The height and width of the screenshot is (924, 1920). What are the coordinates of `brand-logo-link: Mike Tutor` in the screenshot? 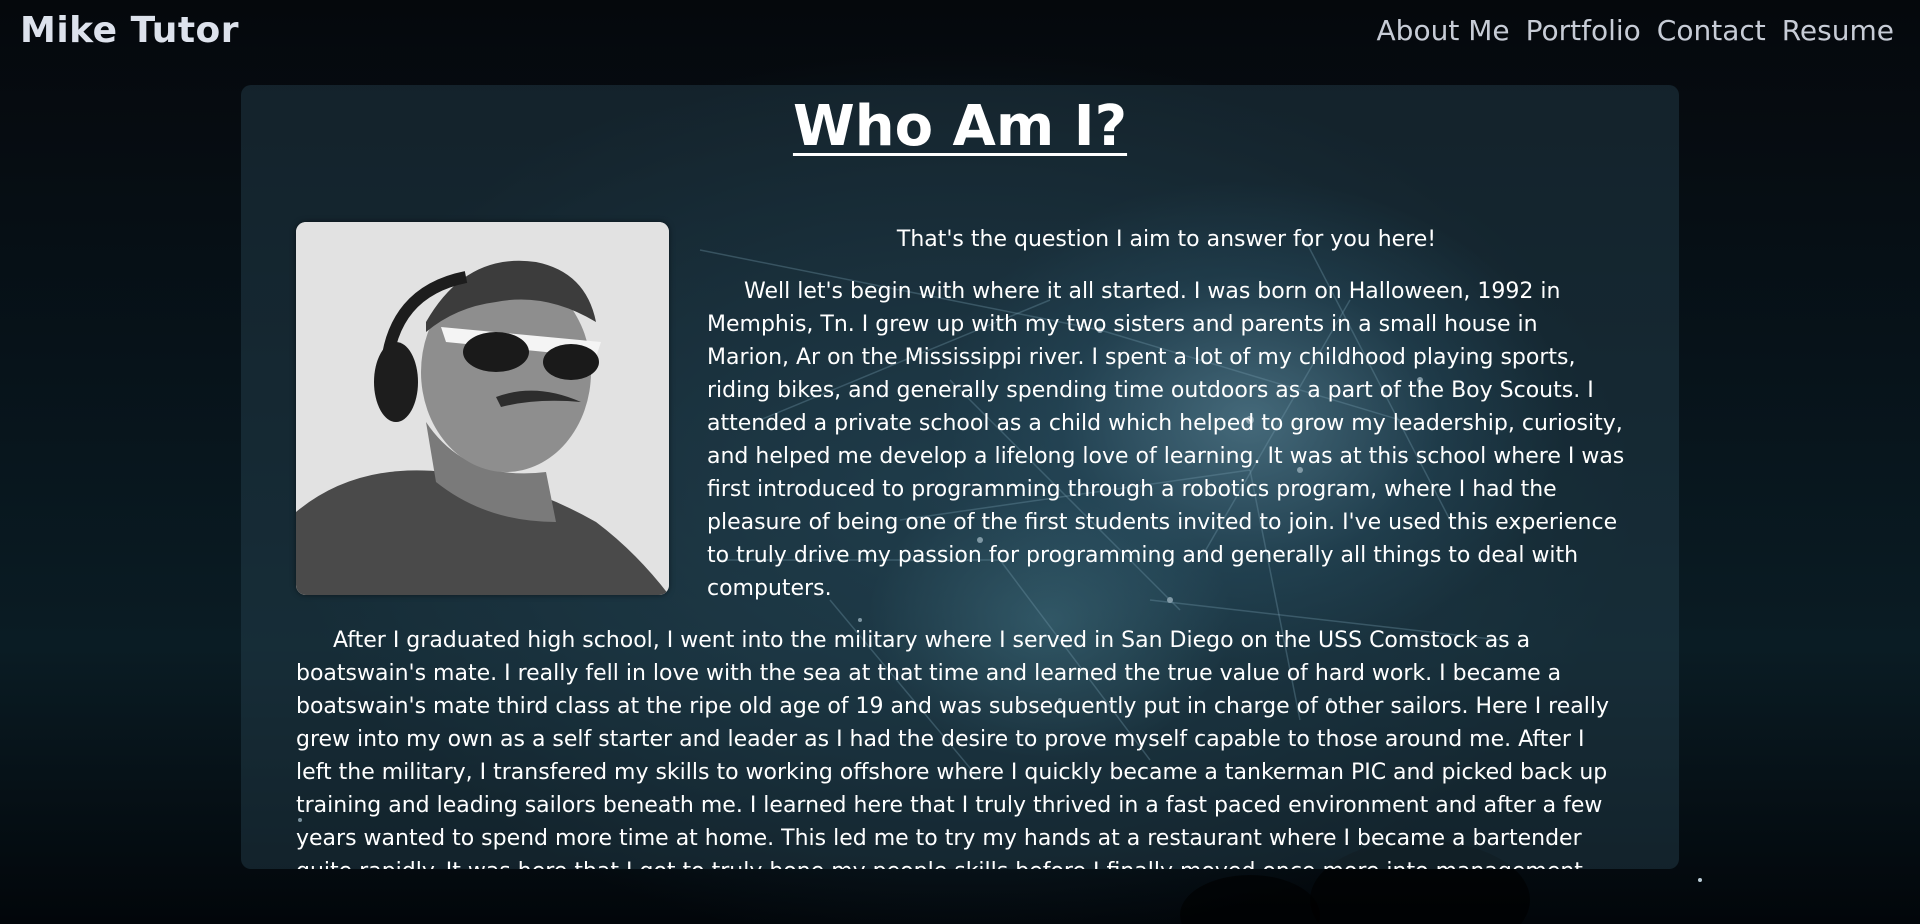 It's located at (129, 30).